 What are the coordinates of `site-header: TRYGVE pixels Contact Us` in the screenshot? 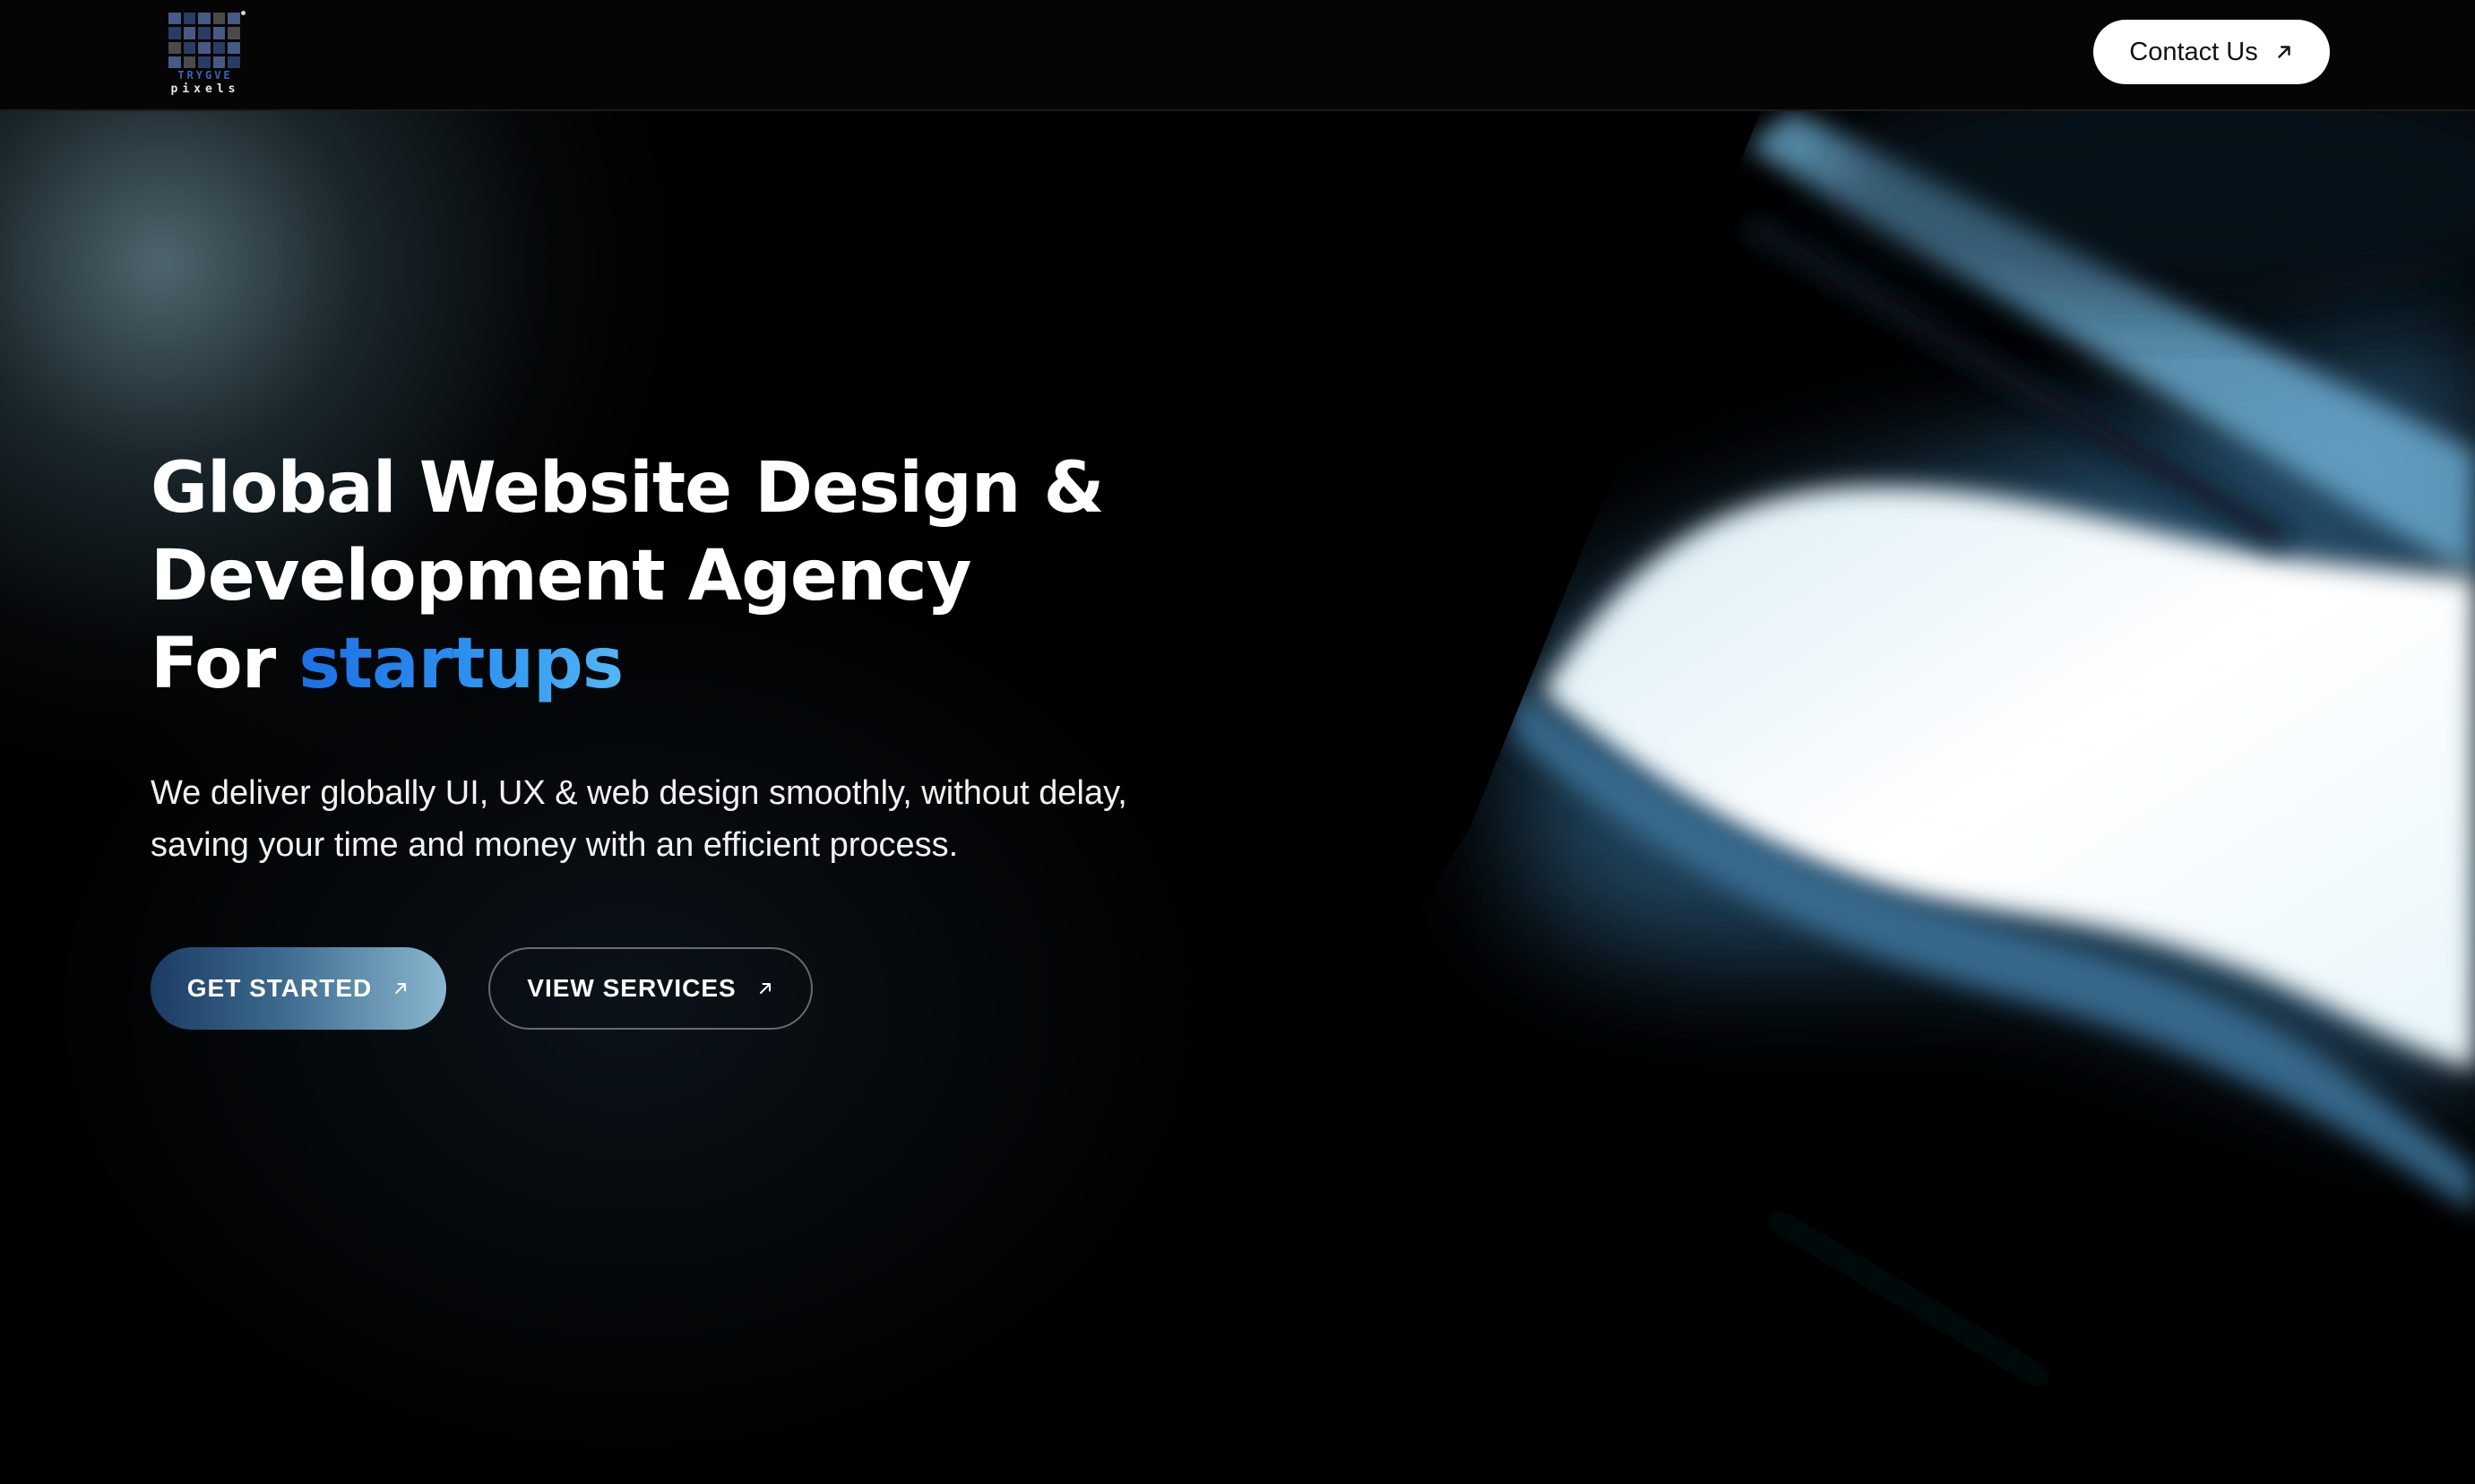 It's located at (1237, 55).